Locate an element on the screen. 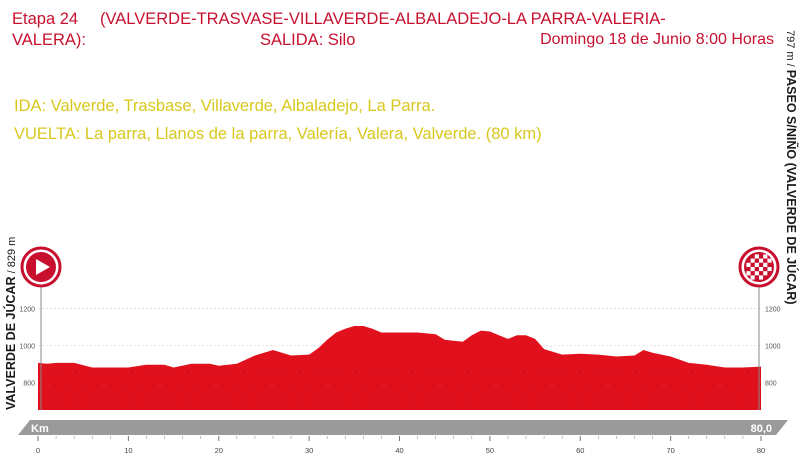 The image size is (800, 460). x-tick-label: 40 is located at coordinates (399, 450).